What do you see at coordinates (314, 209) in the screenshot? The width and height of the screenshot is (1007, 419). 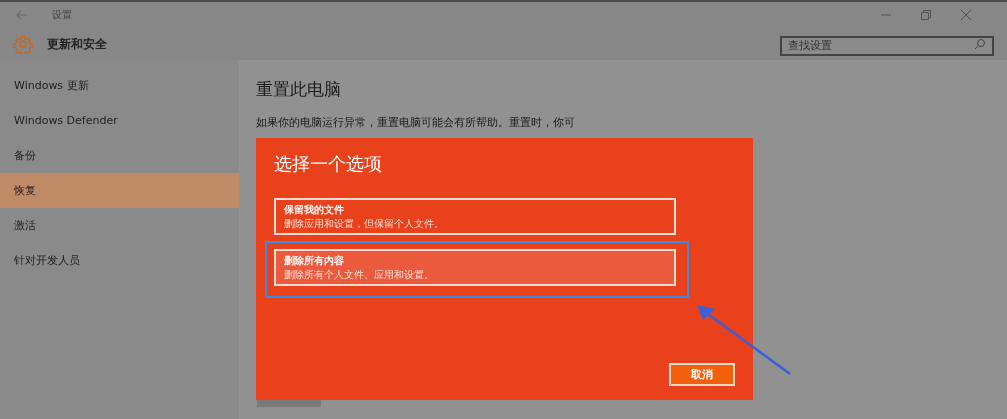 I see `option-title: 保留我的文件` at bounding box center [314, 209].